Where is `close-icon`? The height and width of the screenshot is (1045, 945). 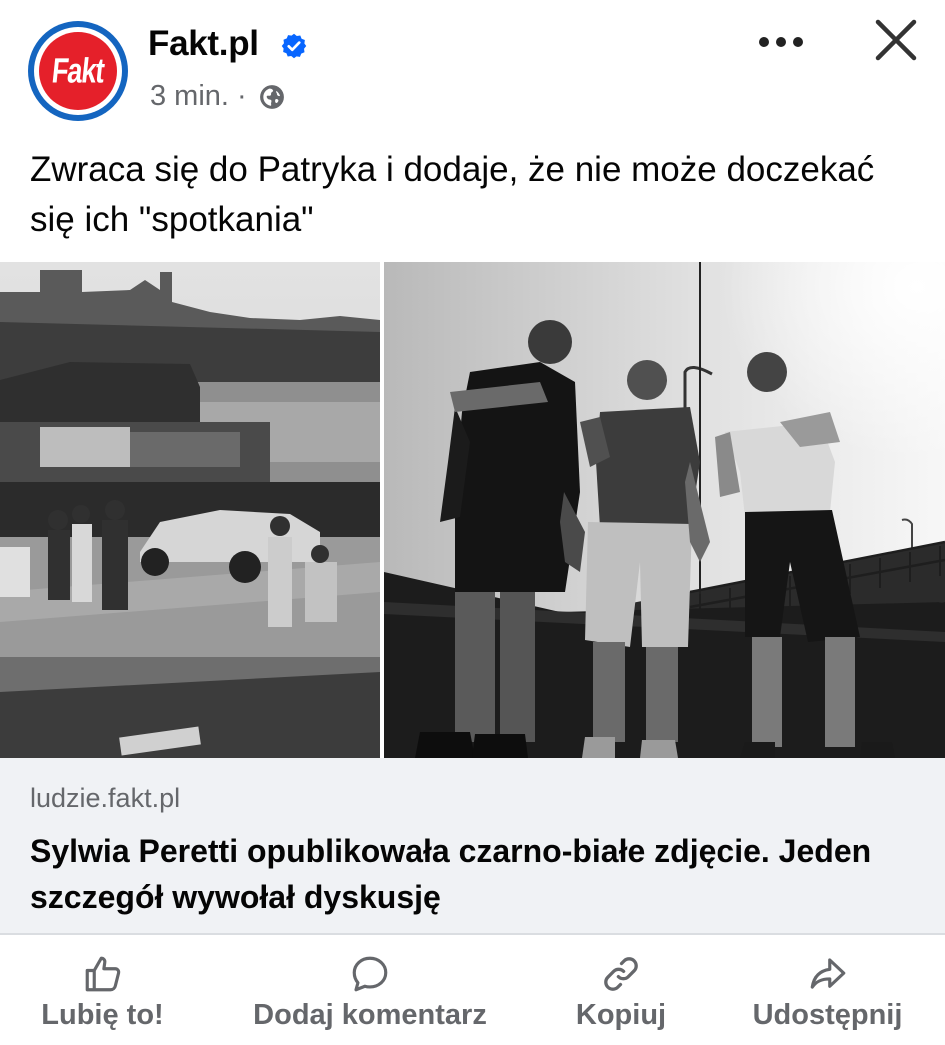 close-icon is located at coordinates (896, 40).